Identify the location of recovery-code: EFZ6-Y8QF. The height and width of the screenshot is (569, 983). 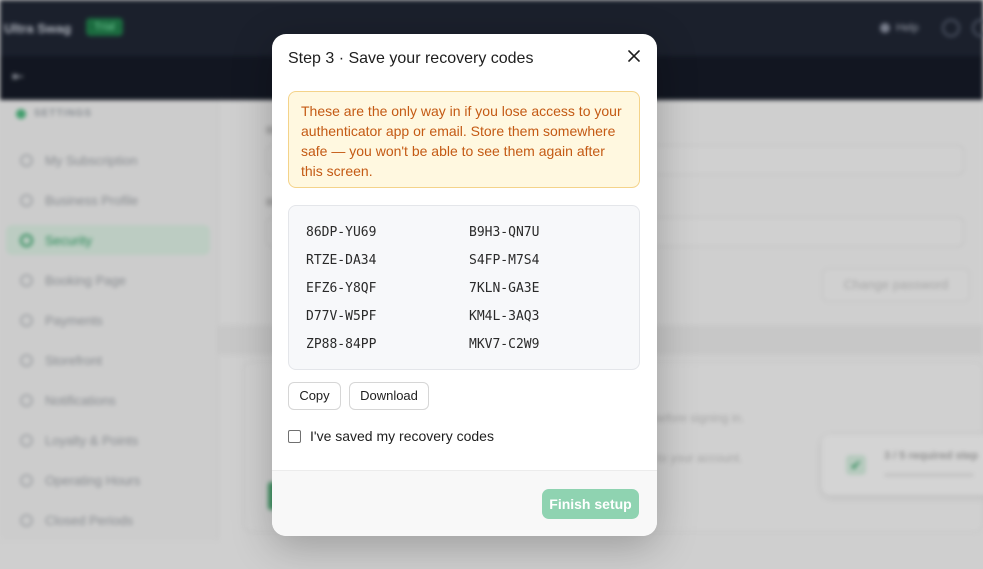
(341, 288).